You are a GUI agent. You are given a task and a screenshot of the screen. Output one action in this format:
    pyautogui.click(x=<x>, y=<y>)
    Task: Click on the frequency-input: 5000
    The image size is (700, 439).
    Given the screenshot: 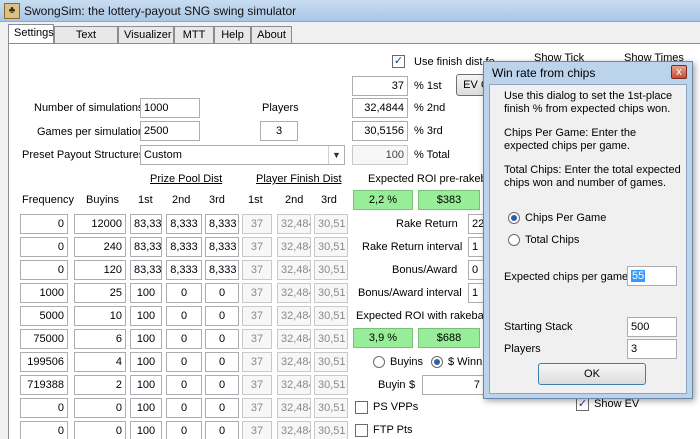 What is the action you would take?
    pyautogui.click(x=44, y=316)
    